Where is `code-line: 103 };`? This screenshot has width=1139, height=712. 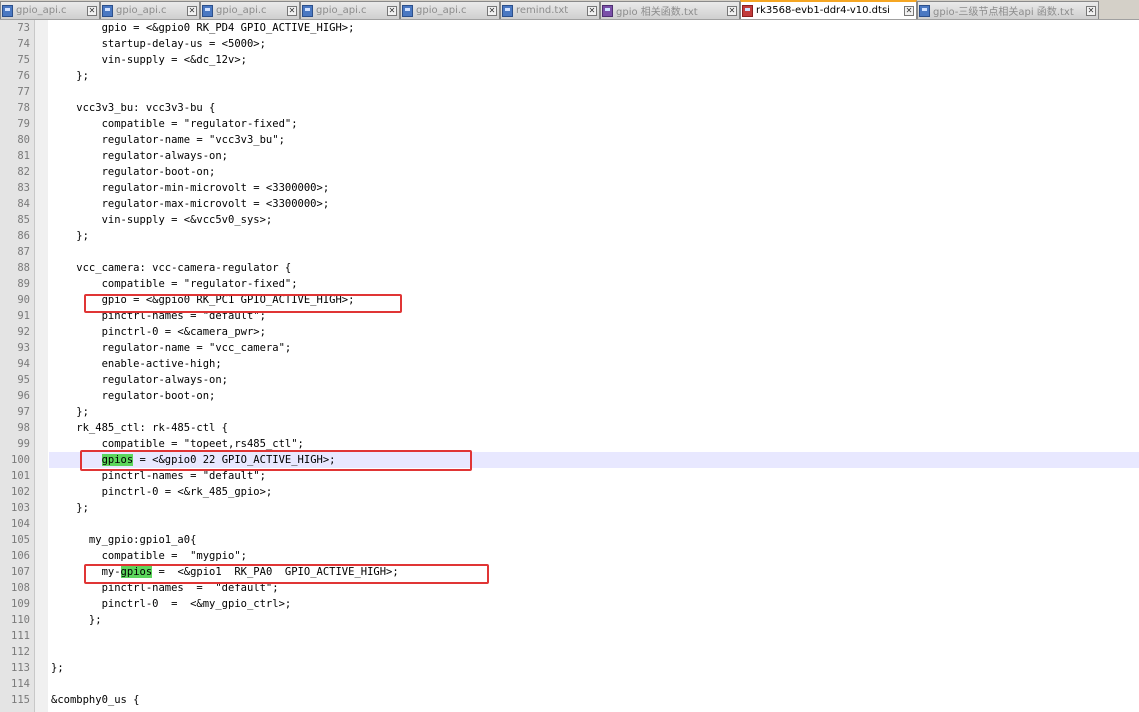 code-line: 103 }; is located at coordinates (569, 508).